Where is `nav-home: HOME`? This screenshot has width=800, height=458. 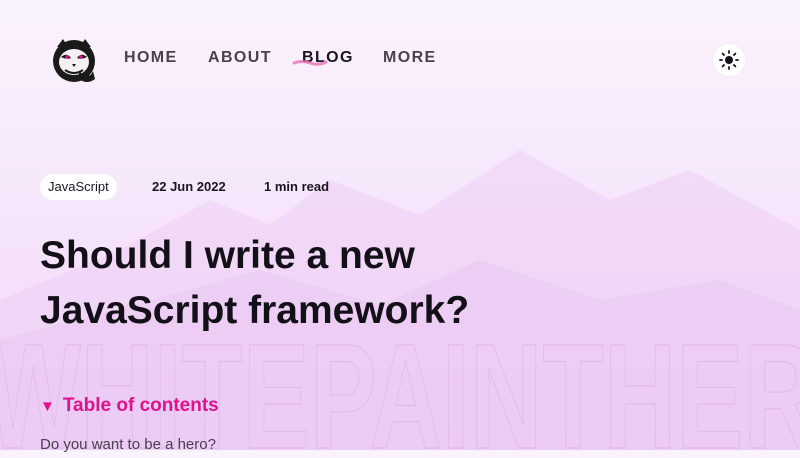 nav-home: HOME is located at coordinates (151, 58).